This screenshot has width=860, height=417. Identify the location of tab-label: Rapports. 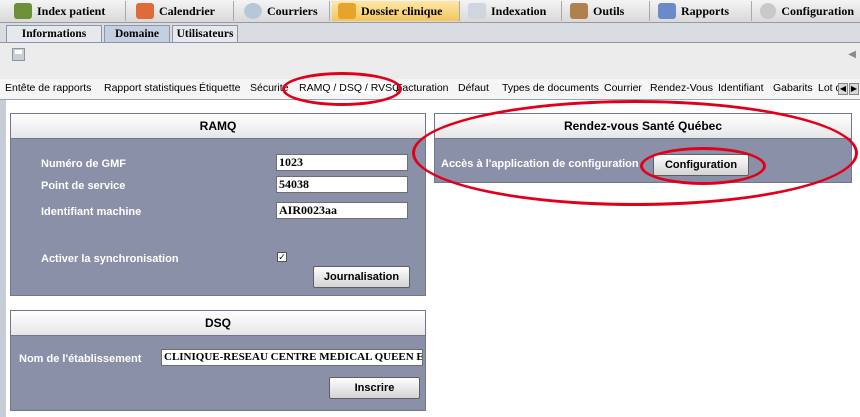
(705, 10).